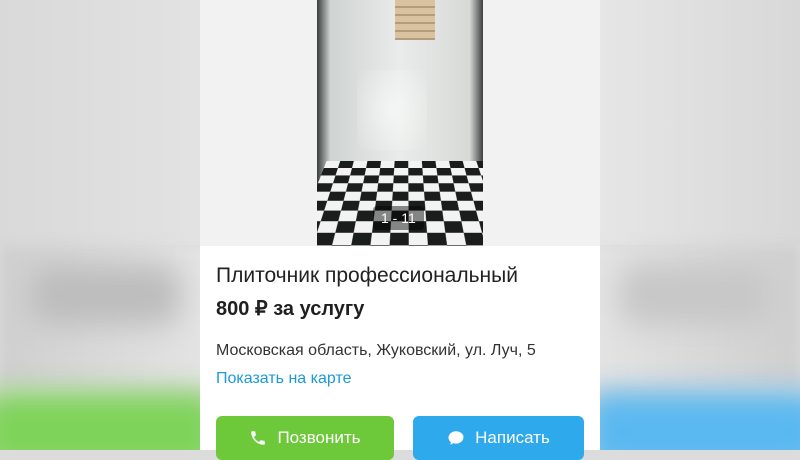 This screenshot has width=800, height=460. I want to click on write-button: Написать, so click(498, 438).